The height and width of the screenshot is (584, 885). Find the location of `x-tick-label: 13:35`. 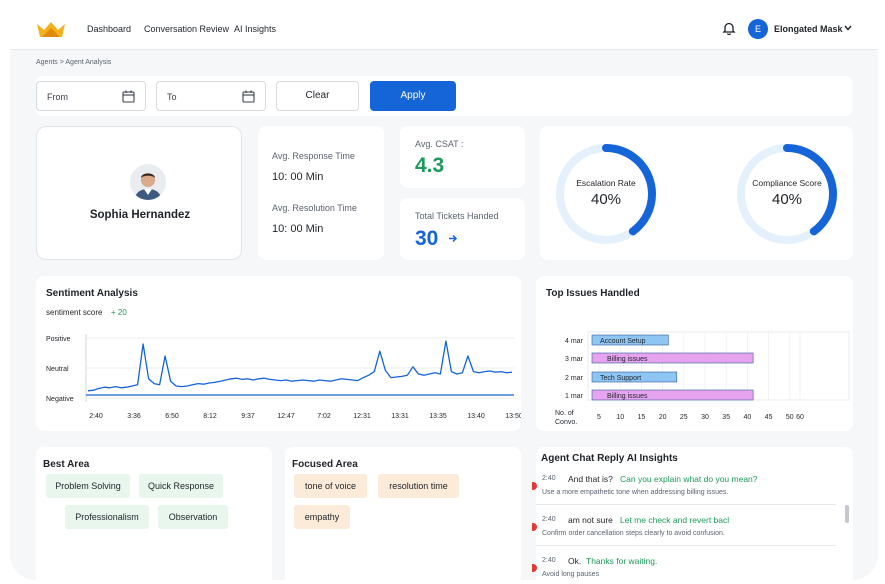

x-tick-label: 13:35 is located at coordinates (438, 416).